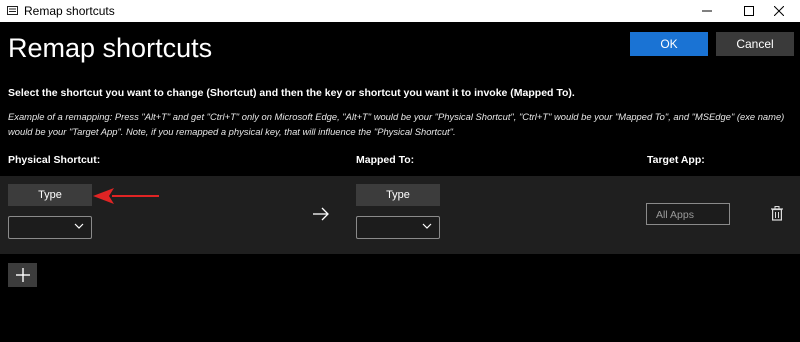  I want to click on window-title: Remap shortcuts, so click(69, 11).